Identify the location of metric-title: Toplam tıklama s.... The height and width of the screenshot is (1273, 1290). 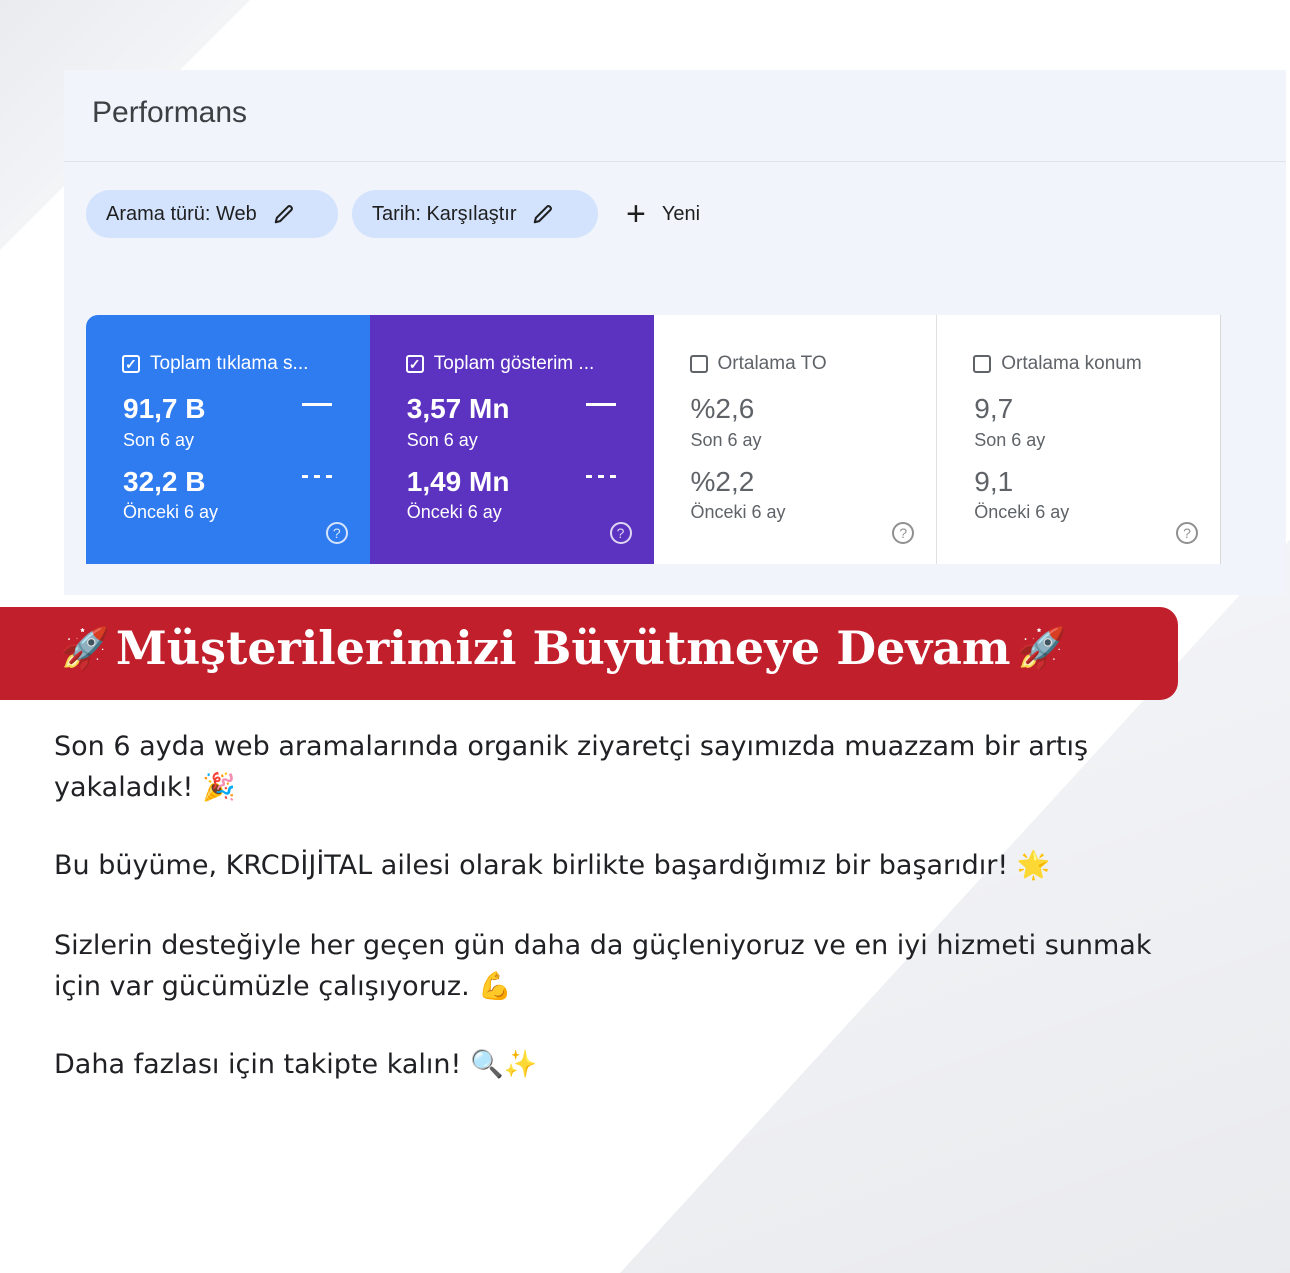
(229, 363).